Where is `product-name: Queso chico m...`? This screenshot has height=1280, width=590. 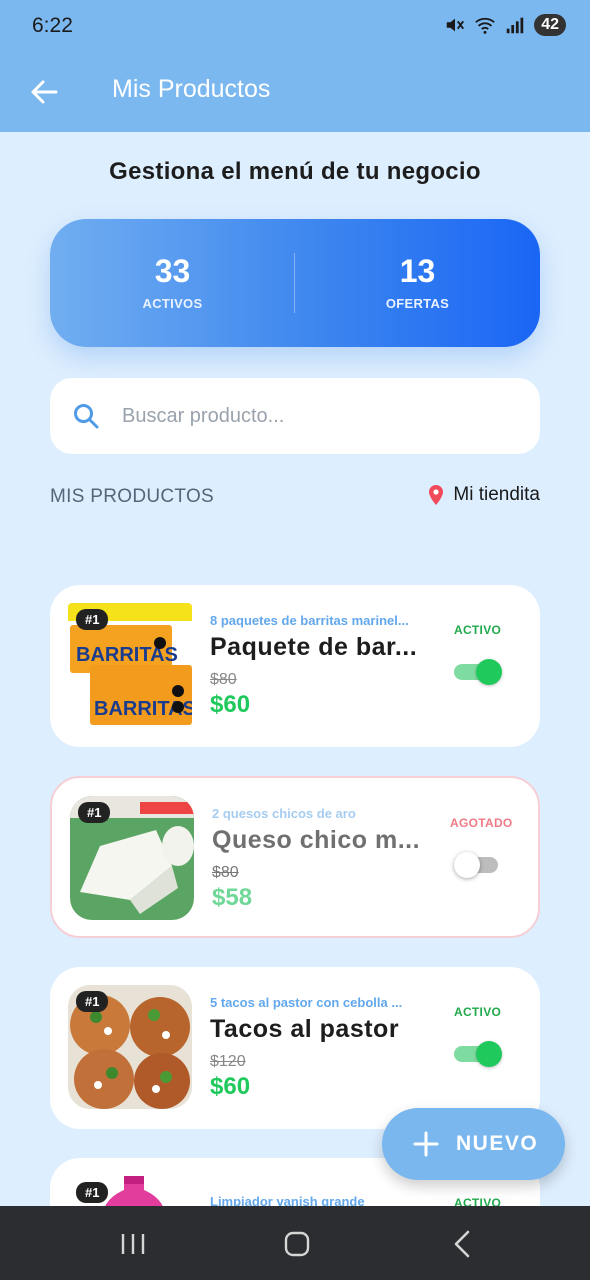
product-name: Queso chico m... is located at coordinates (316, 840).